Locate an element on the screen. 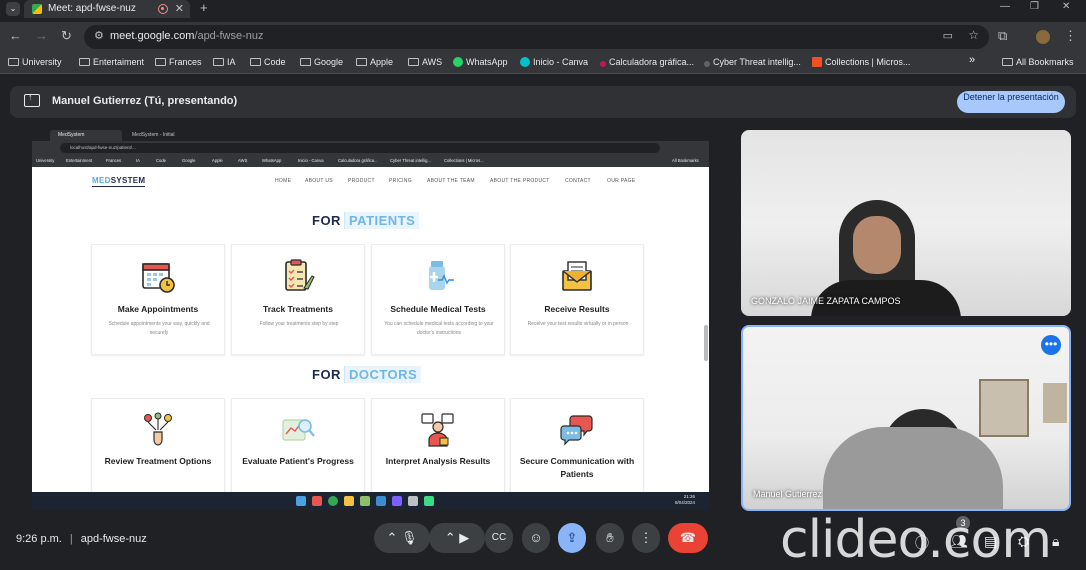  site-logo: MEDSYSTEM is located at coordinates (119, 181).